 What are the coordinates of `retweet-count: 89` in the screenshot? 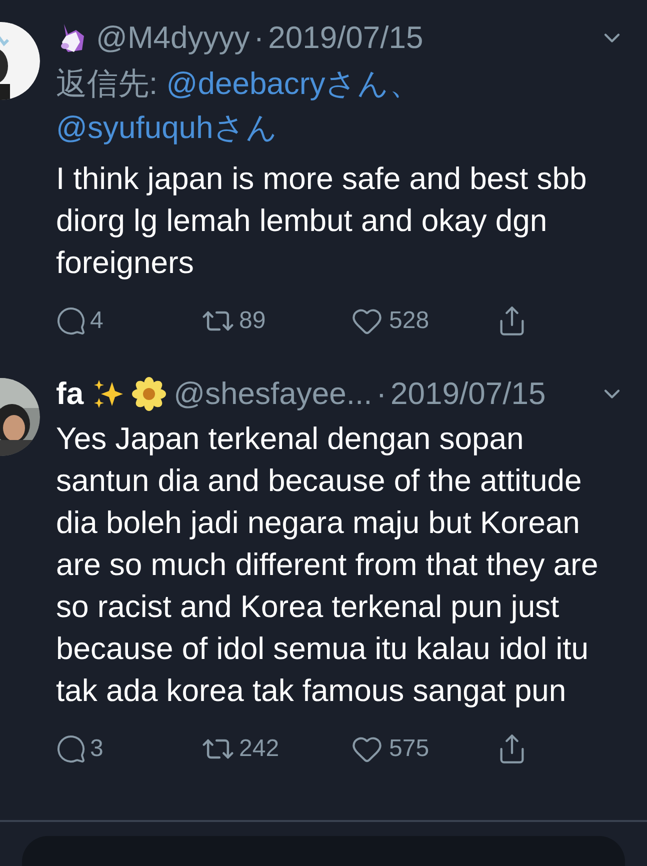 It's located at (252, 321).